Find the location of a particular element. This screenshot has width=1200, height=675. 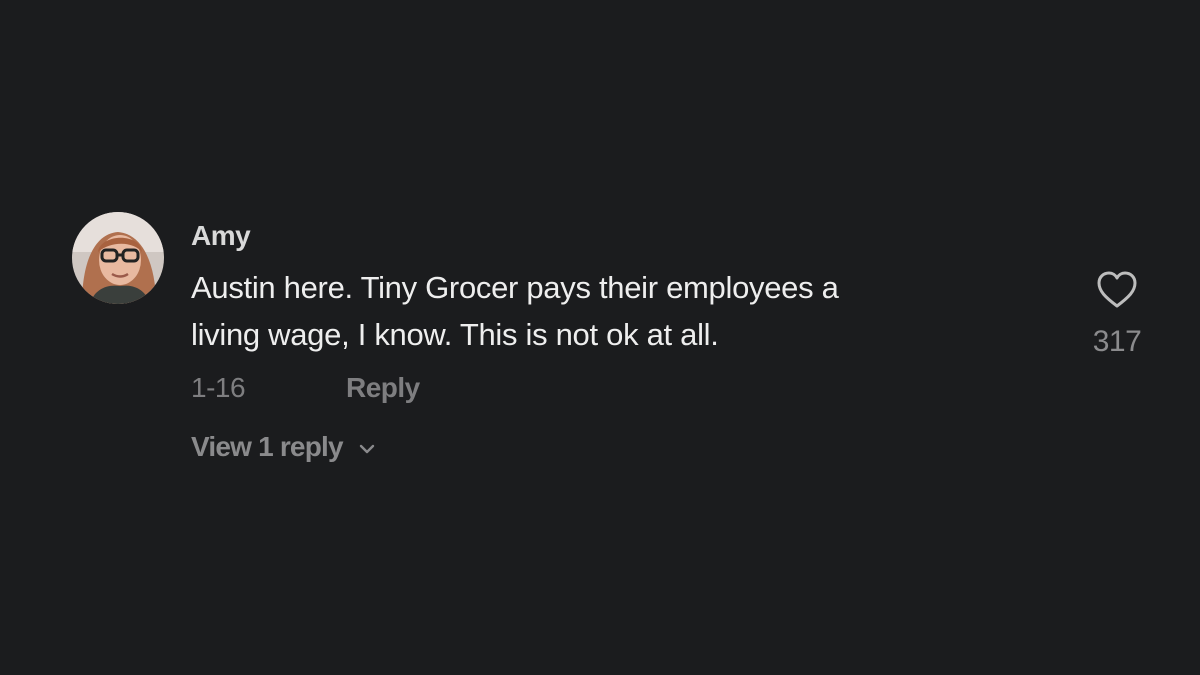

avatar is located at coordinates (118, 258).